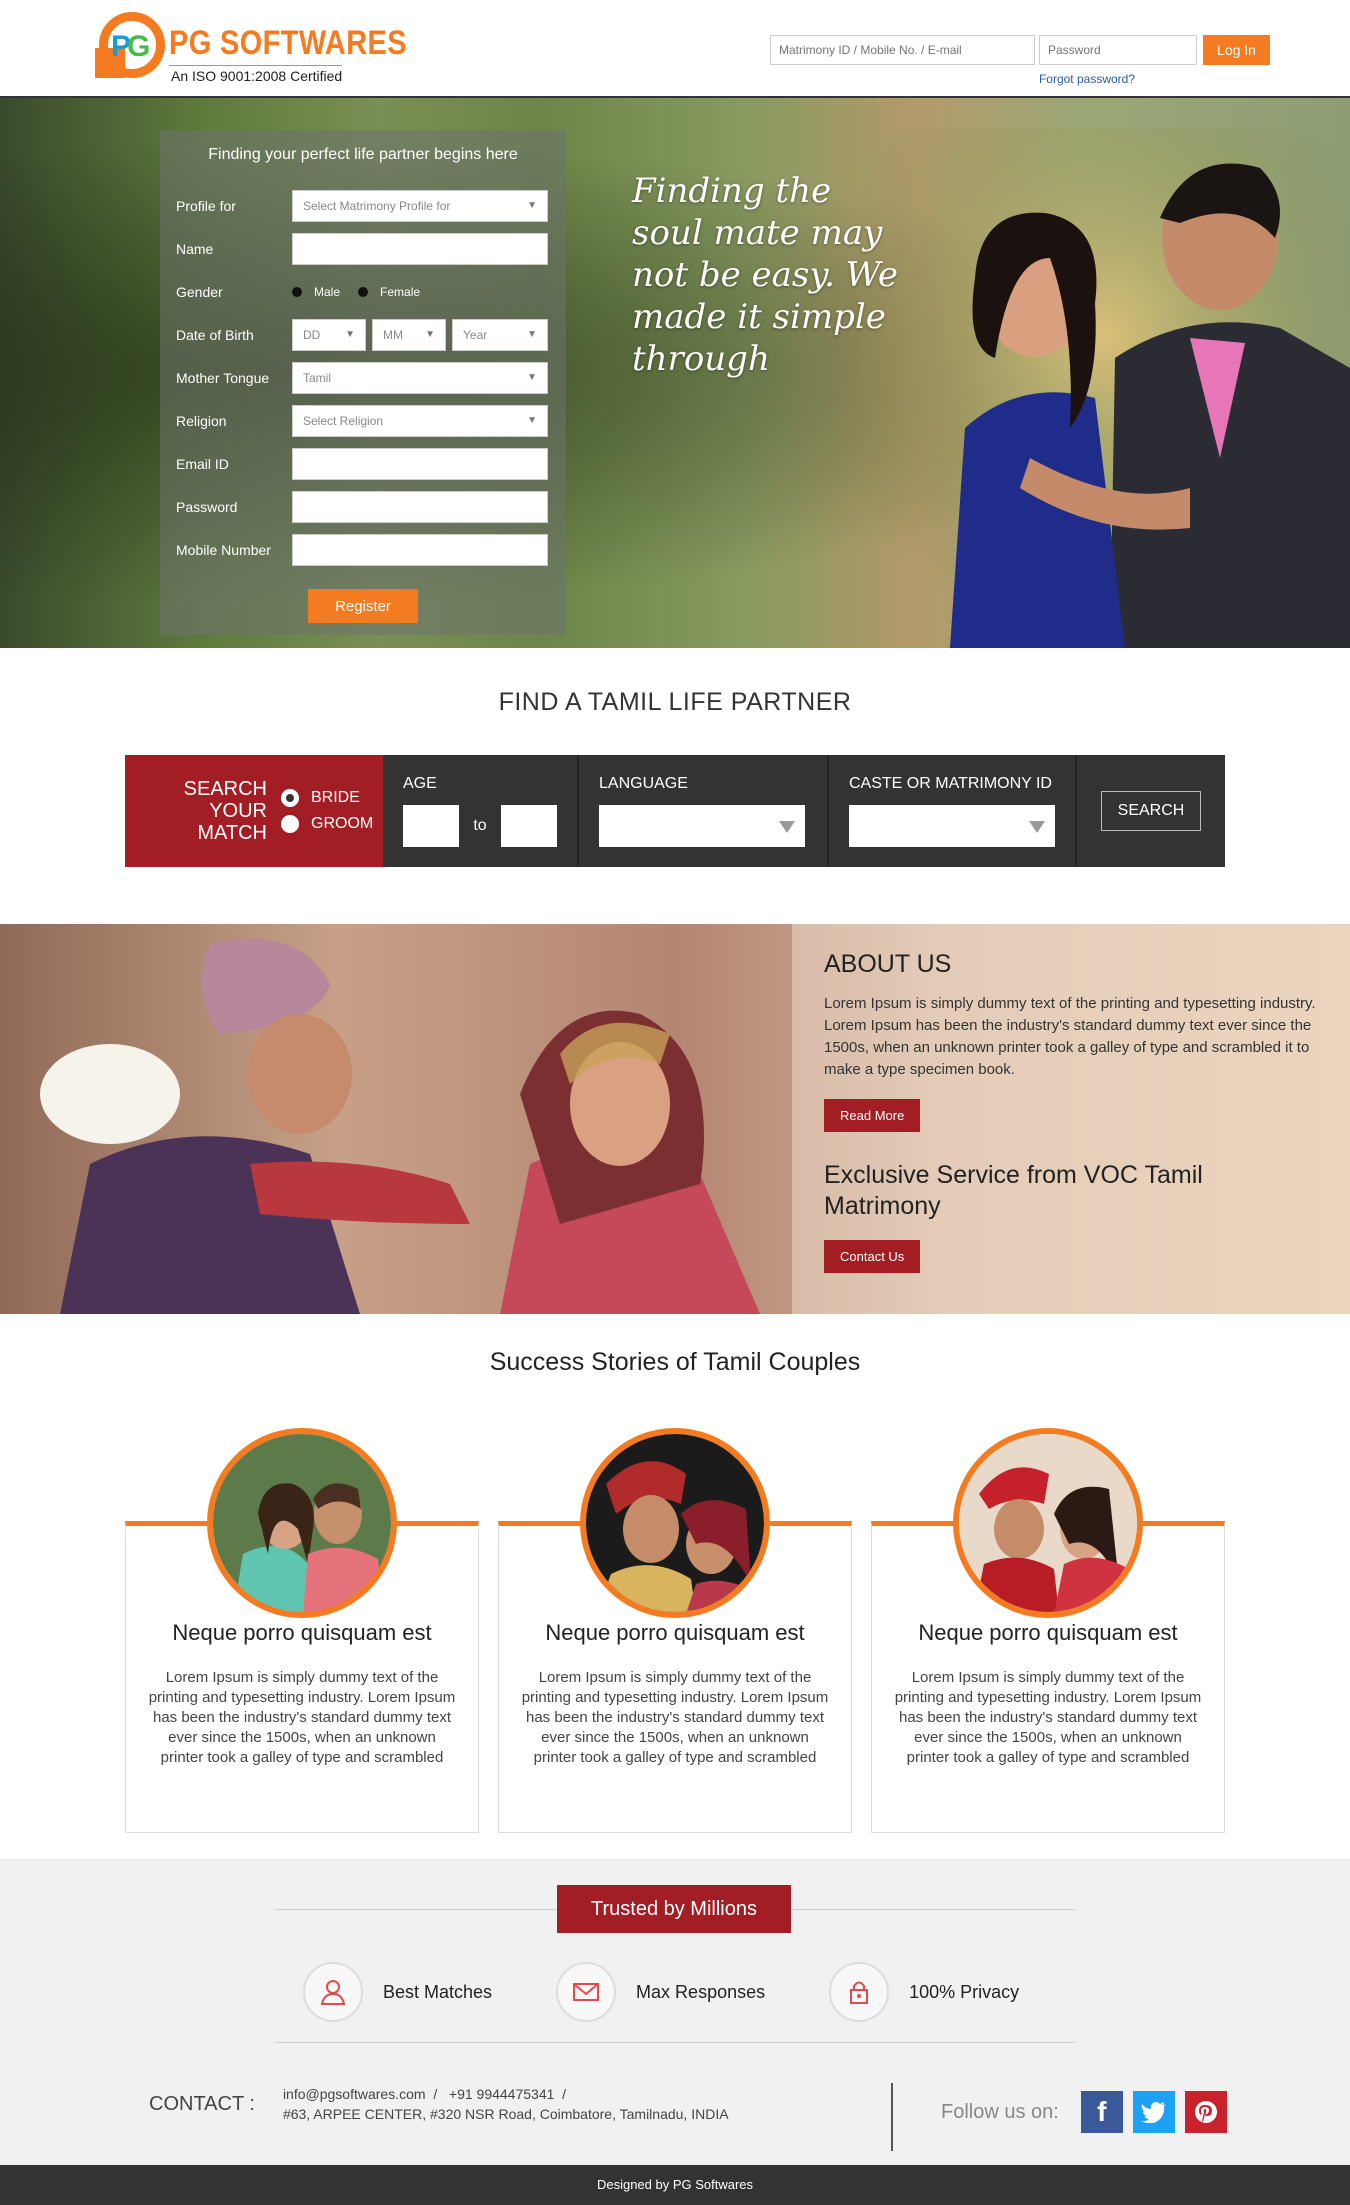 Image resolution: width=1350 pixels, height=2205 pixels. What do you see at coordinates (674, 1909) in the screenshot?
I see `trusted-badge: Trusted by Millions` at bounding box center [674, 1909].